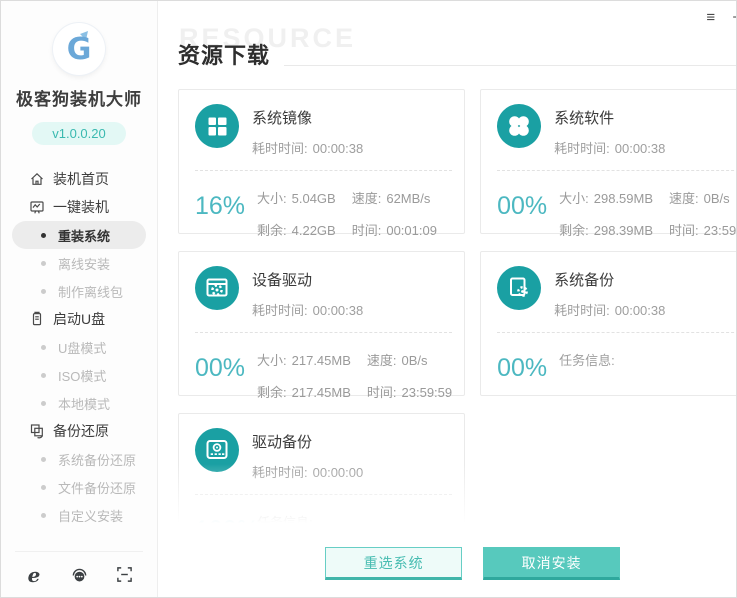 The height and width of the screenshot is (598, 737). I want to click on card-driver-backup: 驱动备份 耗时时间: 00:00:00 100% 任务信息:, so click(322, 474).